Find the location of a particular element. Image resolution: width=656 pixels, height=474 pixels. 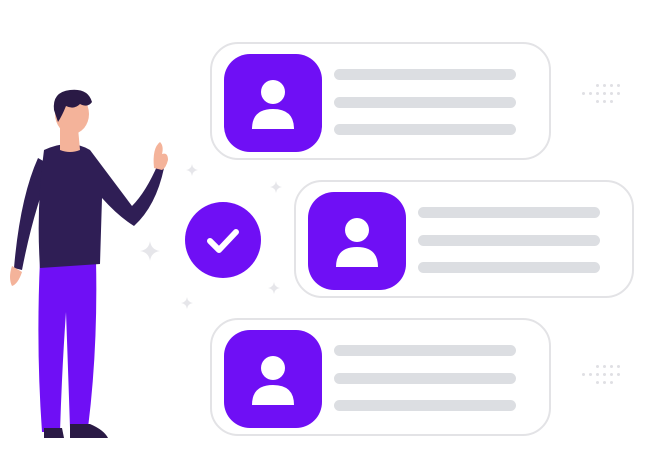

dot-grid-top is located at coordinates (604, 96).